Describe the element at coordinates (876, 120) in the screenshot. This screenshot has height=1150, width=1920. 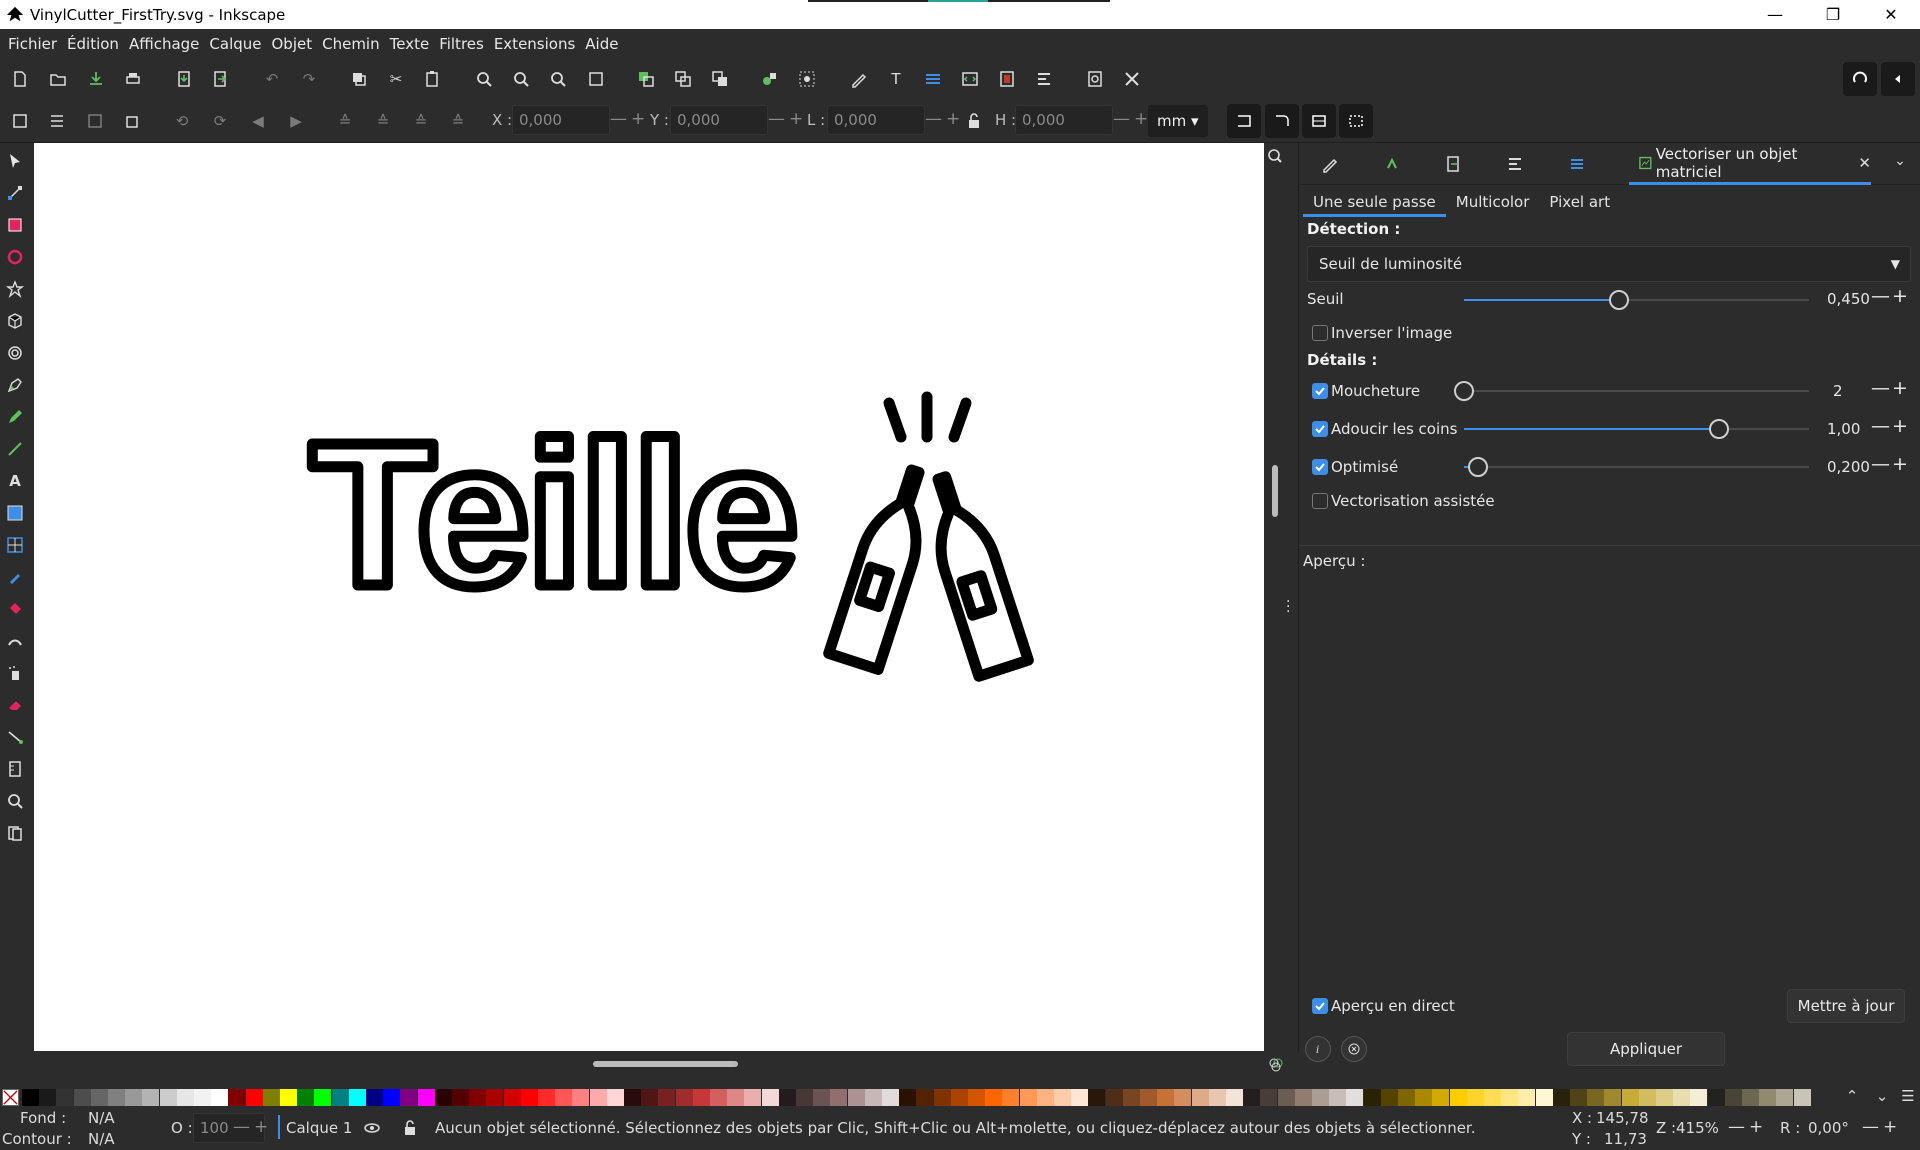
I see `width-field: 0,000` at that location.